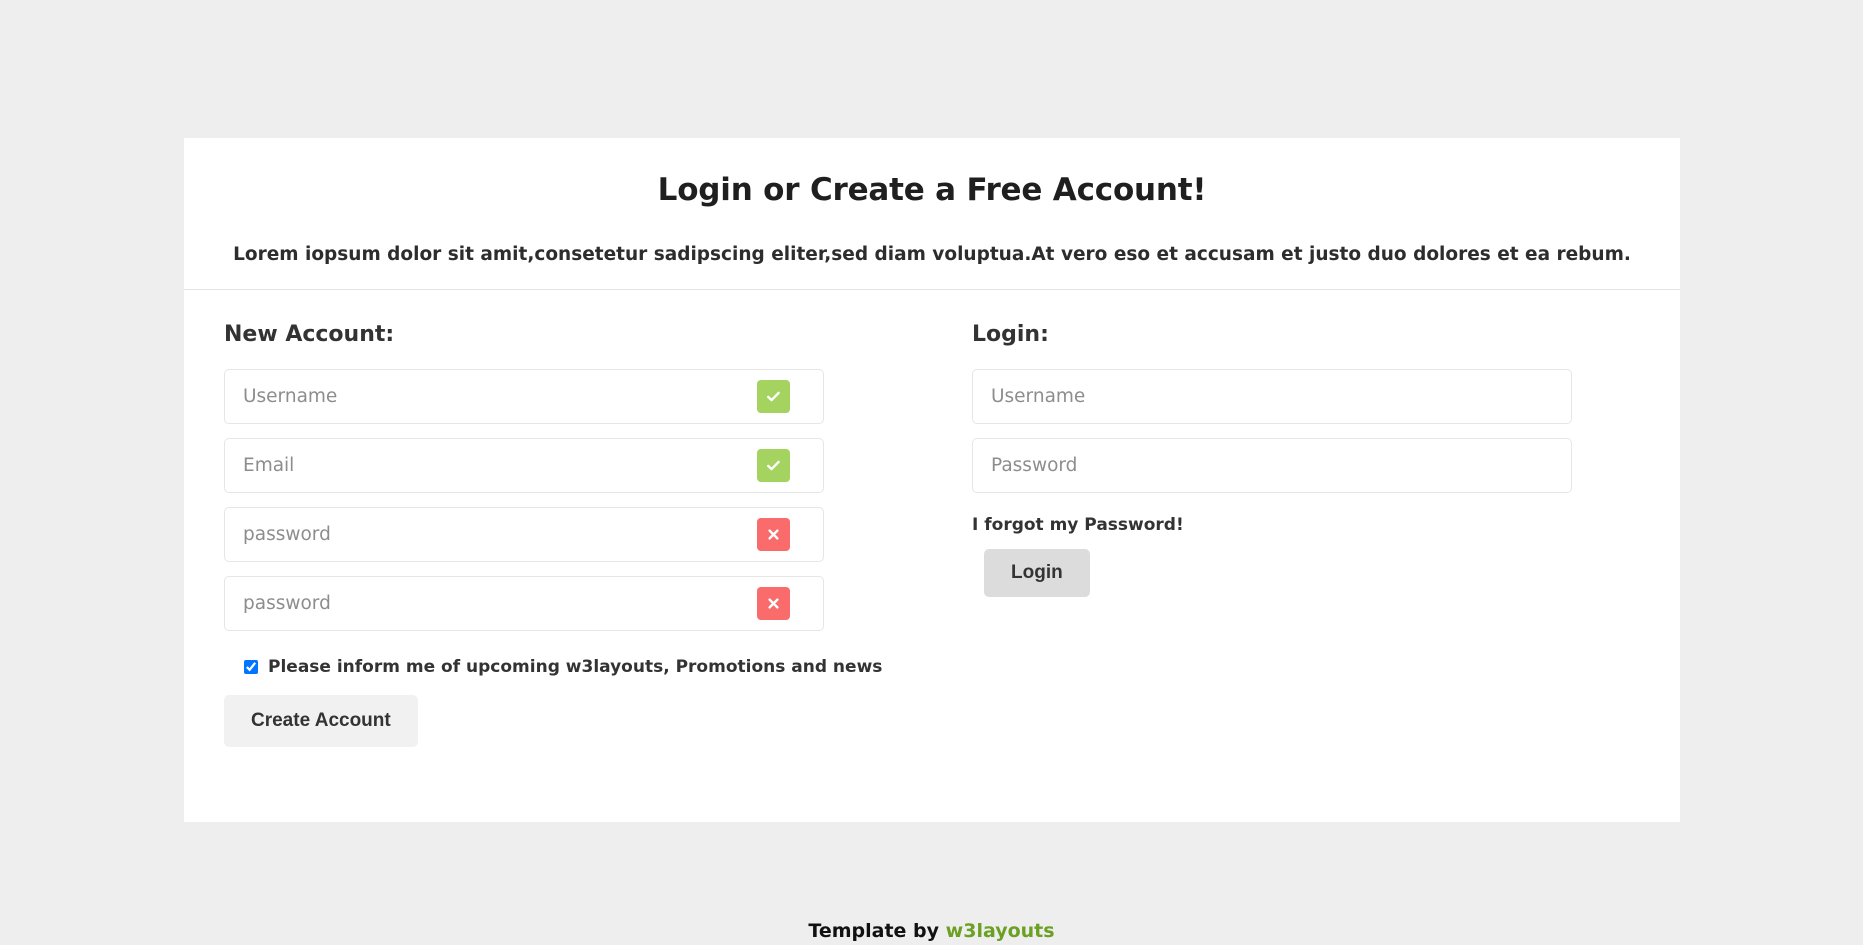 Image resolution: width=1863 pixels, height=945 pixels. I want to click on email-field-group, so click(558, 465).